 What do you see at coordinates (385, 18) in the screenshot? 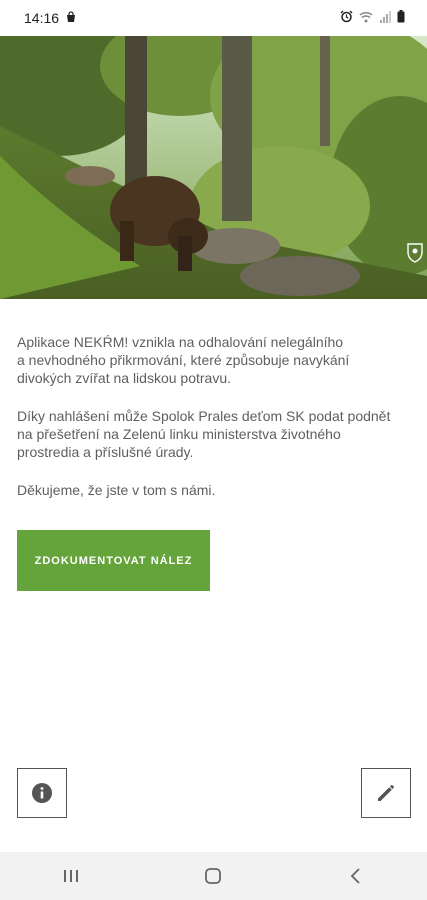
I see `signal-icon` at bounding box center [385, 18].